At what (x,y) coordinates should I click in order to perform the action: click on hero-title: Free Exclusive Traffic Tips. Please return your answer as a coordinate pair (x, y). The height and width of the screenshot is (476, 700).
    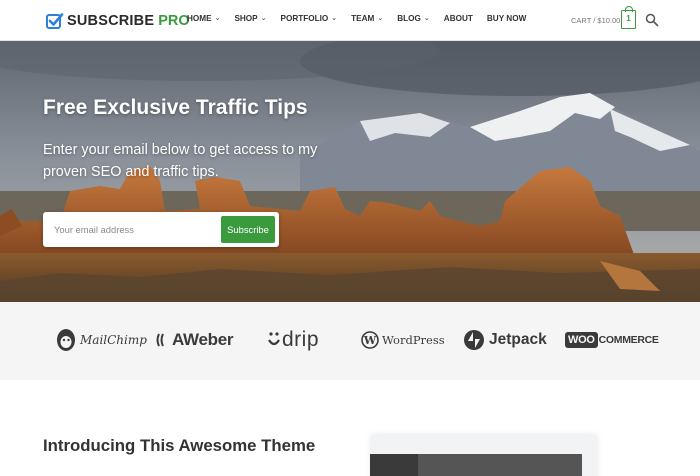
    Looking at the image, I should click on (175, 107).